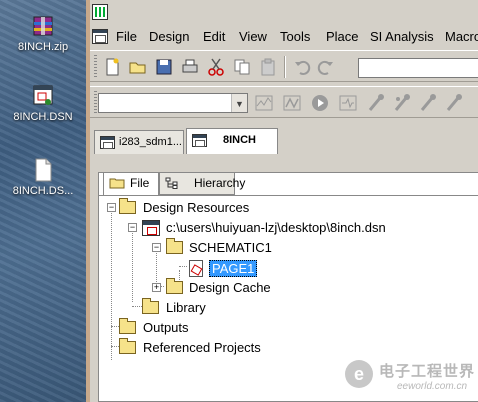 Image resolution: width=478 pixels, height=402 pixels. What do you see at coordinates (126, 36) in the screenshot?
I see `menu-file: File` at bounding box center [126, 36].